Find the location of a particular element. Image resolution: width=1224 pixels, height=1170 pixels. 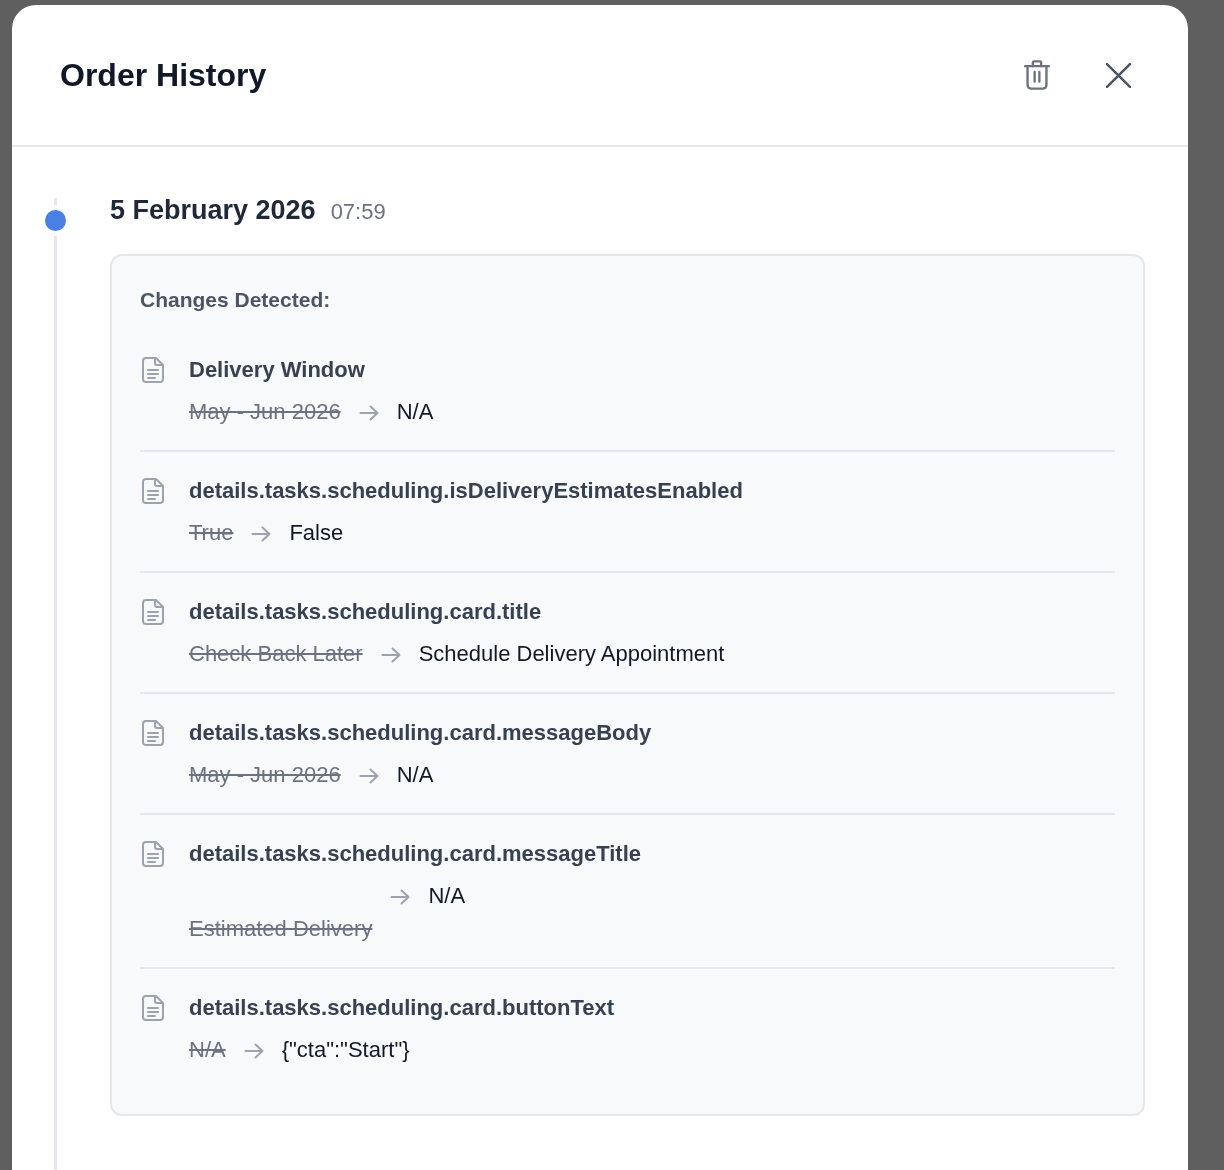

field-name: details.tasks.scheduling.isDeliveryEstimatesEnabled is located at coordinates (466, 491).